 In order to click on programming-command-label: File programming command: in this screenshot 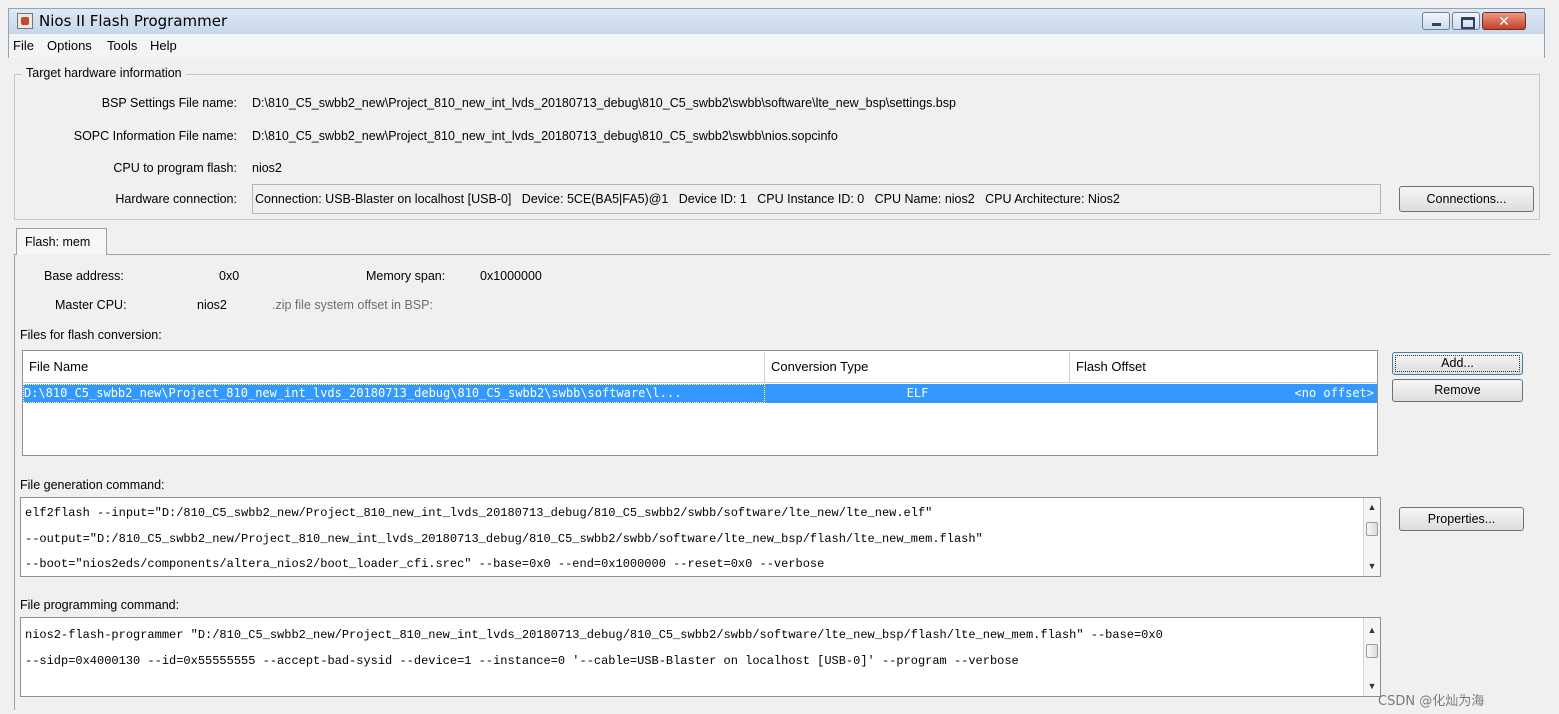, I will do `click(100, 605)`.